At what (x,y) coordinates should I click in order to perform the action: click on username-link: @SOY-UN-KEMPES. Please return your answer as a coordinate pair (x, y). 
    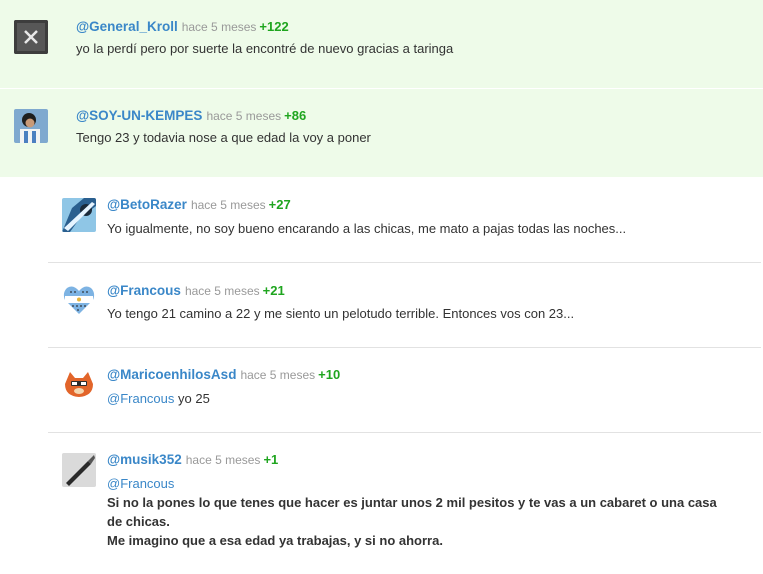
    Looking at the image, I should click on (139, 115).